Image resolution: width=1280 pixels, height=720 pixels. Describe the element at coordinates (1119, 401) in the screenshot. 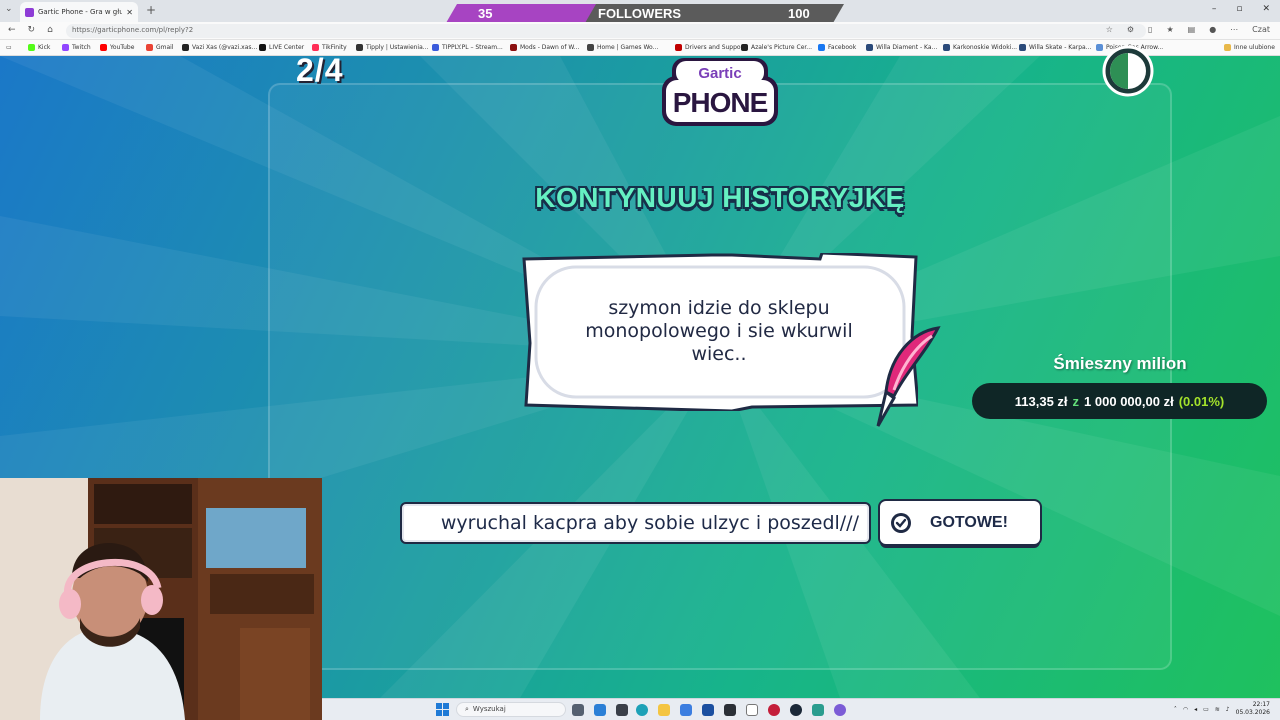

I see `million-goal-bar: 113,35 zł z 1 000 000,00 zł (0.01%)` at that location.